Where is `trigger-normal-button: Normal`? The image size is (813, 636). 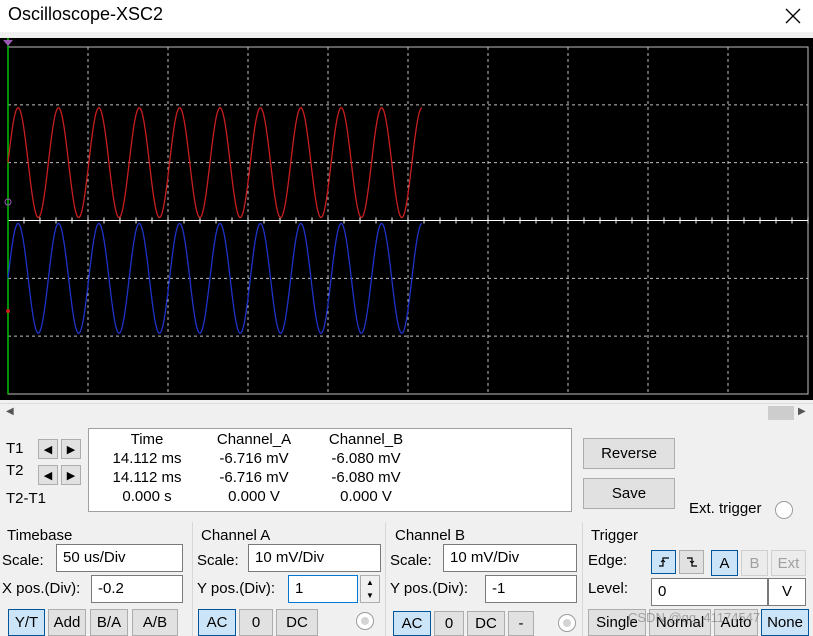
trigger-normal-button: Normal is located at coordinates (680, 622).